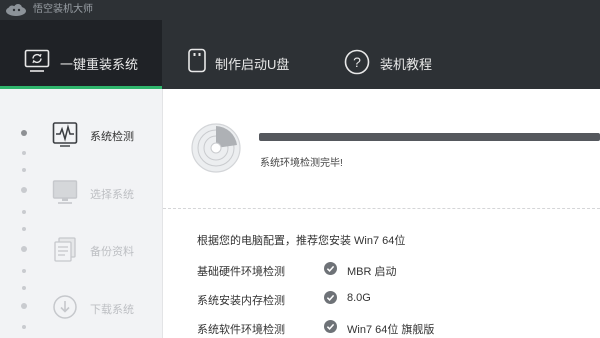 Image resolution: width=600 pixels, height=338 pixels. I want to click on step-label: 下载系统, so click(112, 310).